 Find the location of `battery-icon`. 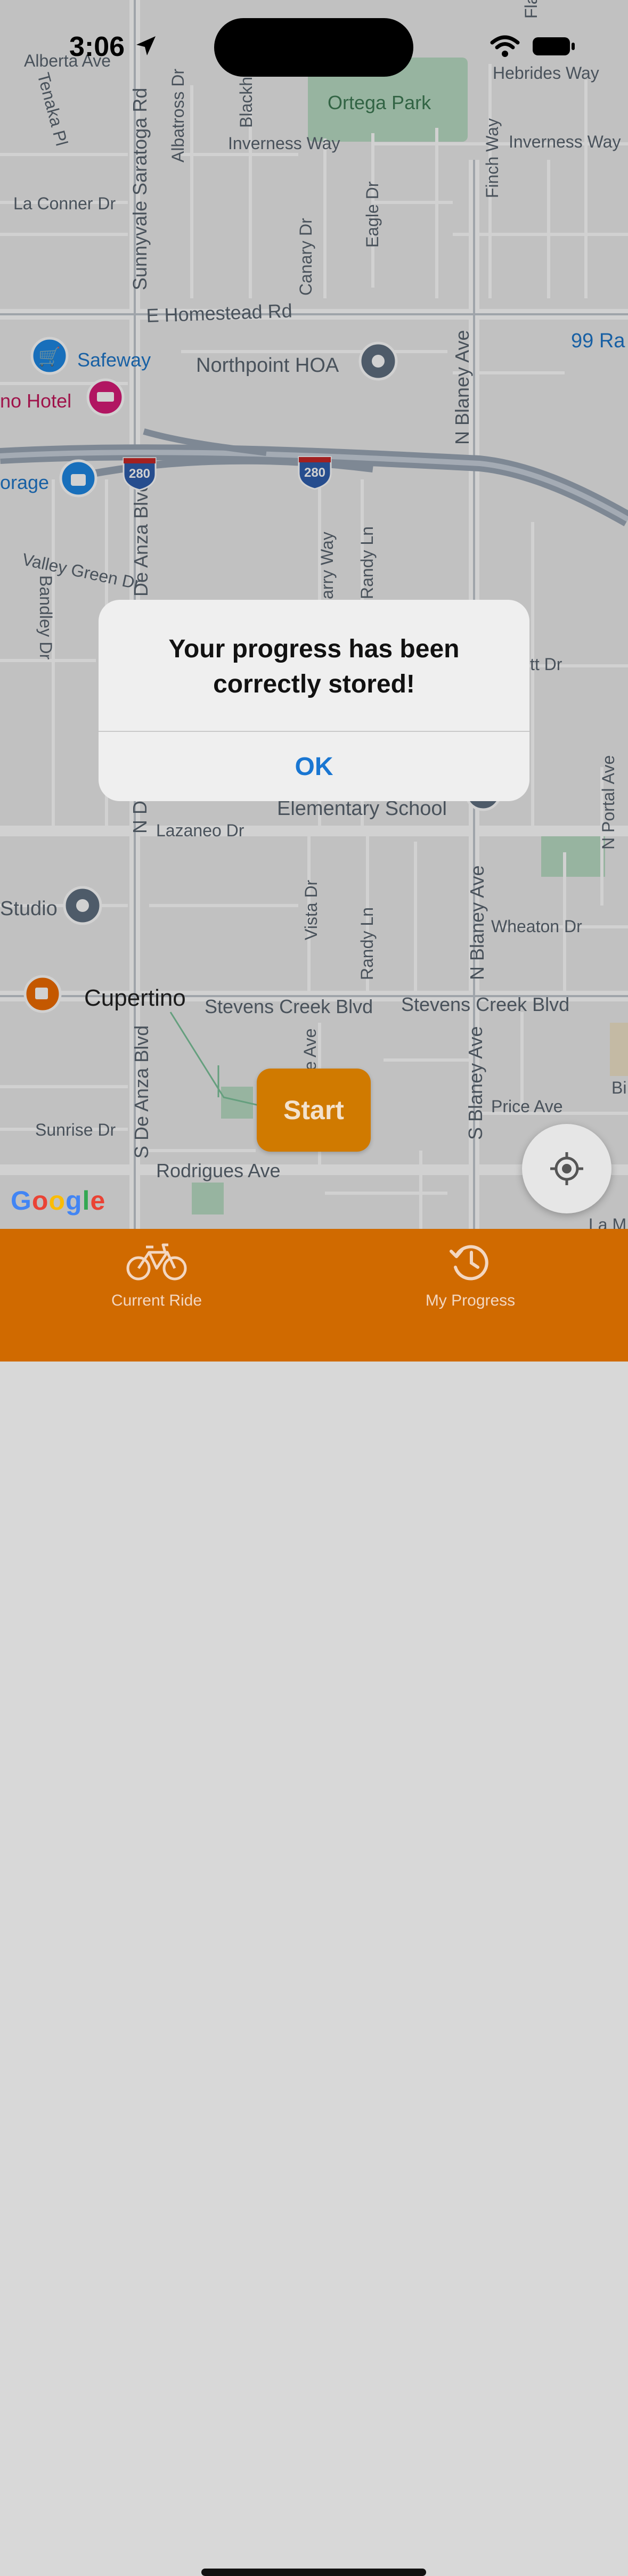

battery-icon is located at coordinates (554, 46).